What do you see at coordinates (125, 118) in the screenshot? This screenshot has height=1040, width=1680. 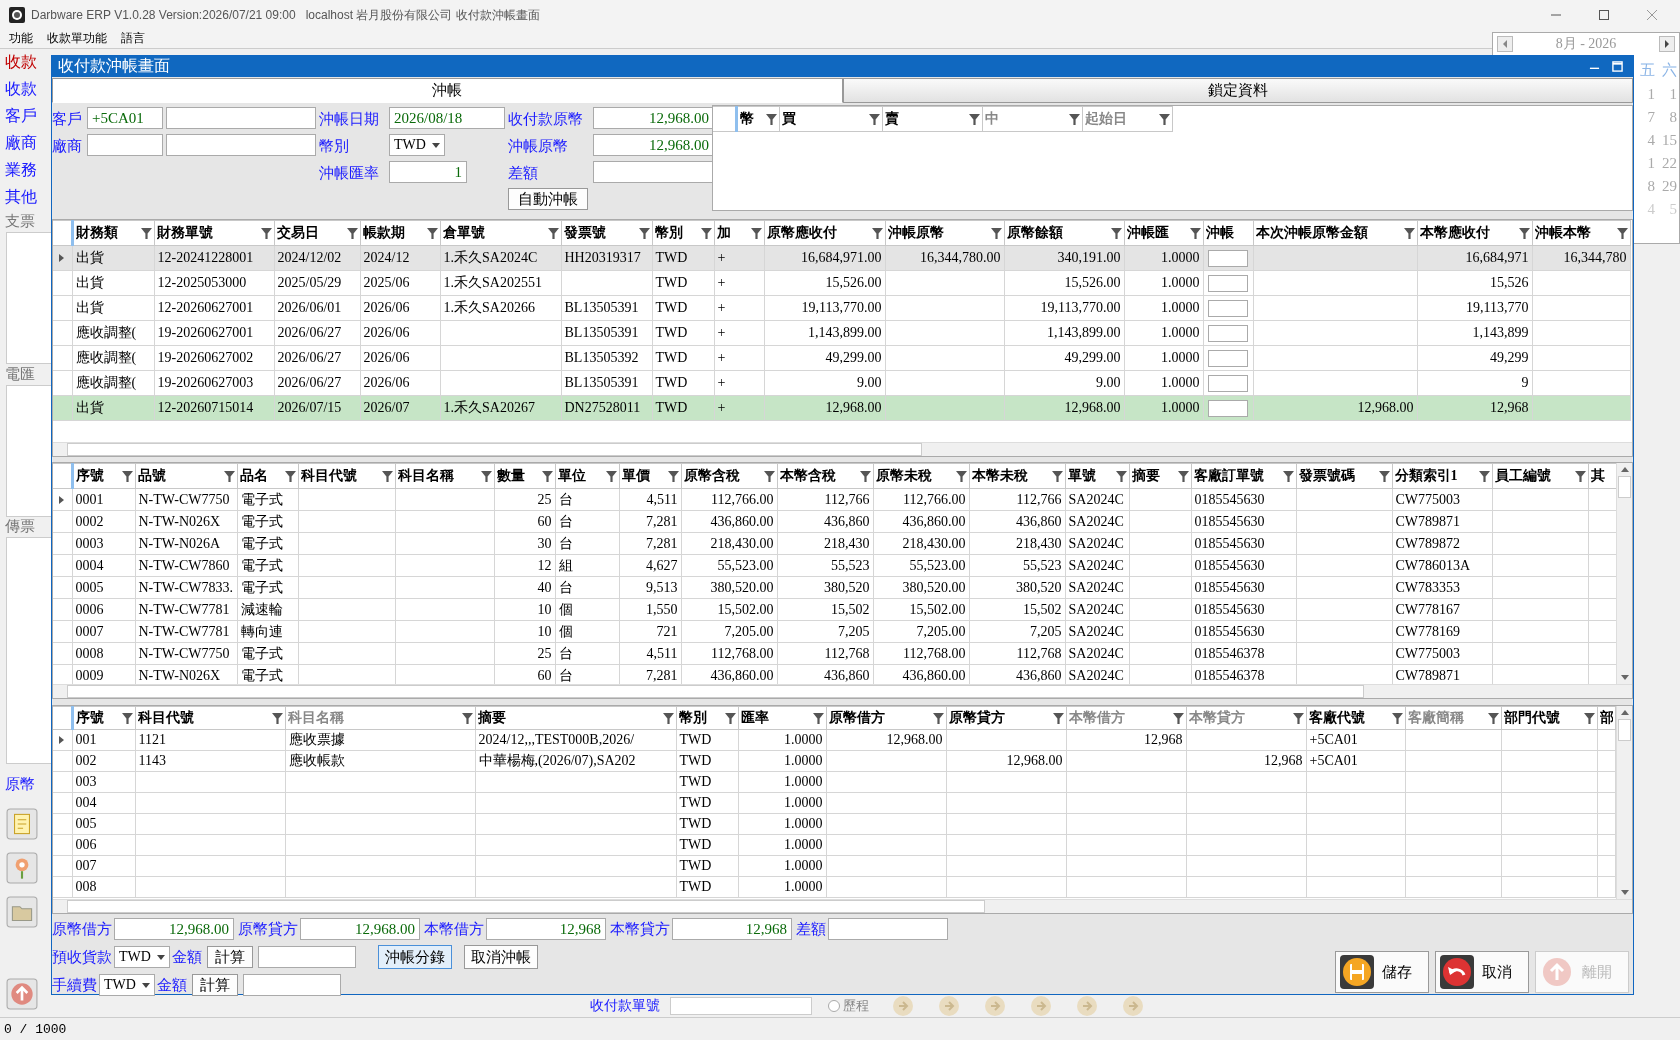 I see `input-field: +5CA01` at bounding box center [125, 118].